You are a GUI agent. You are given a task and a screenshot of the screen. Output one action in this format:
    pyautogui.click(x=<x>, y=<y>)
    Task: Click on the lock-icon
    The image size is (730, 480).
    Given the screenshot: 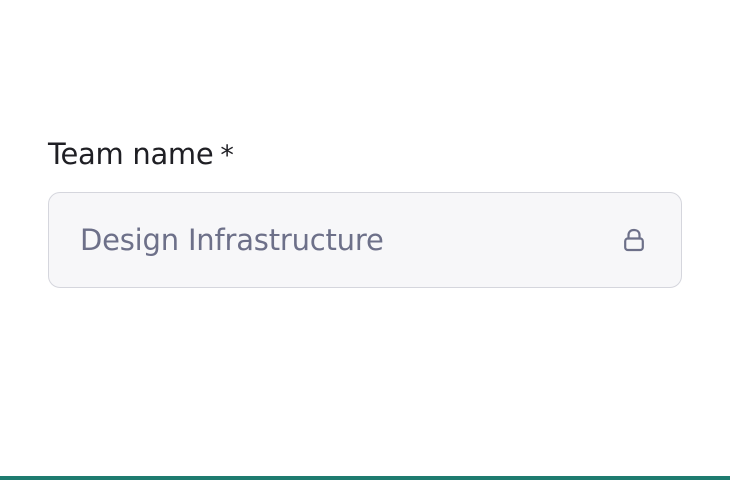 What is the action you would take?
    pyautogui.click(x=634, y=240)
    